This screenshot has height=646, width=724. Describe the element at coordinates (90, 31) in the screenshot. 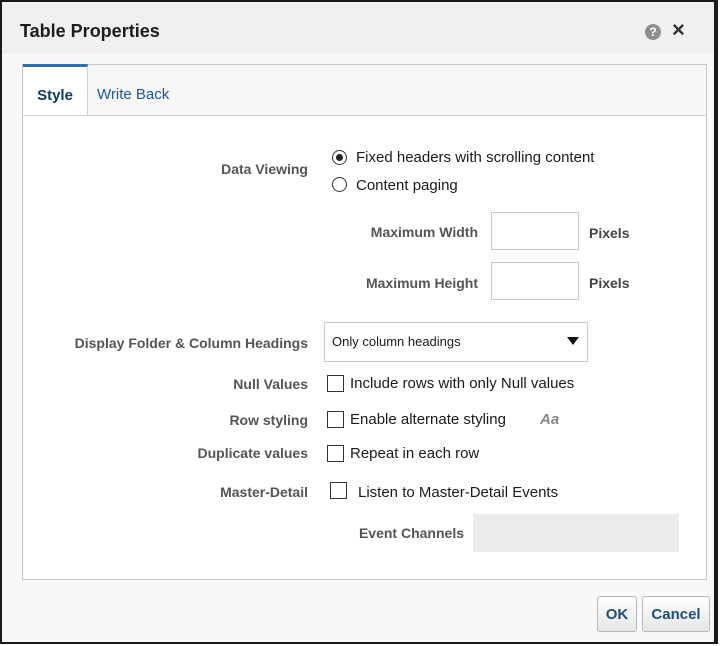

I see `dialog-title: Table Properties` at that location.